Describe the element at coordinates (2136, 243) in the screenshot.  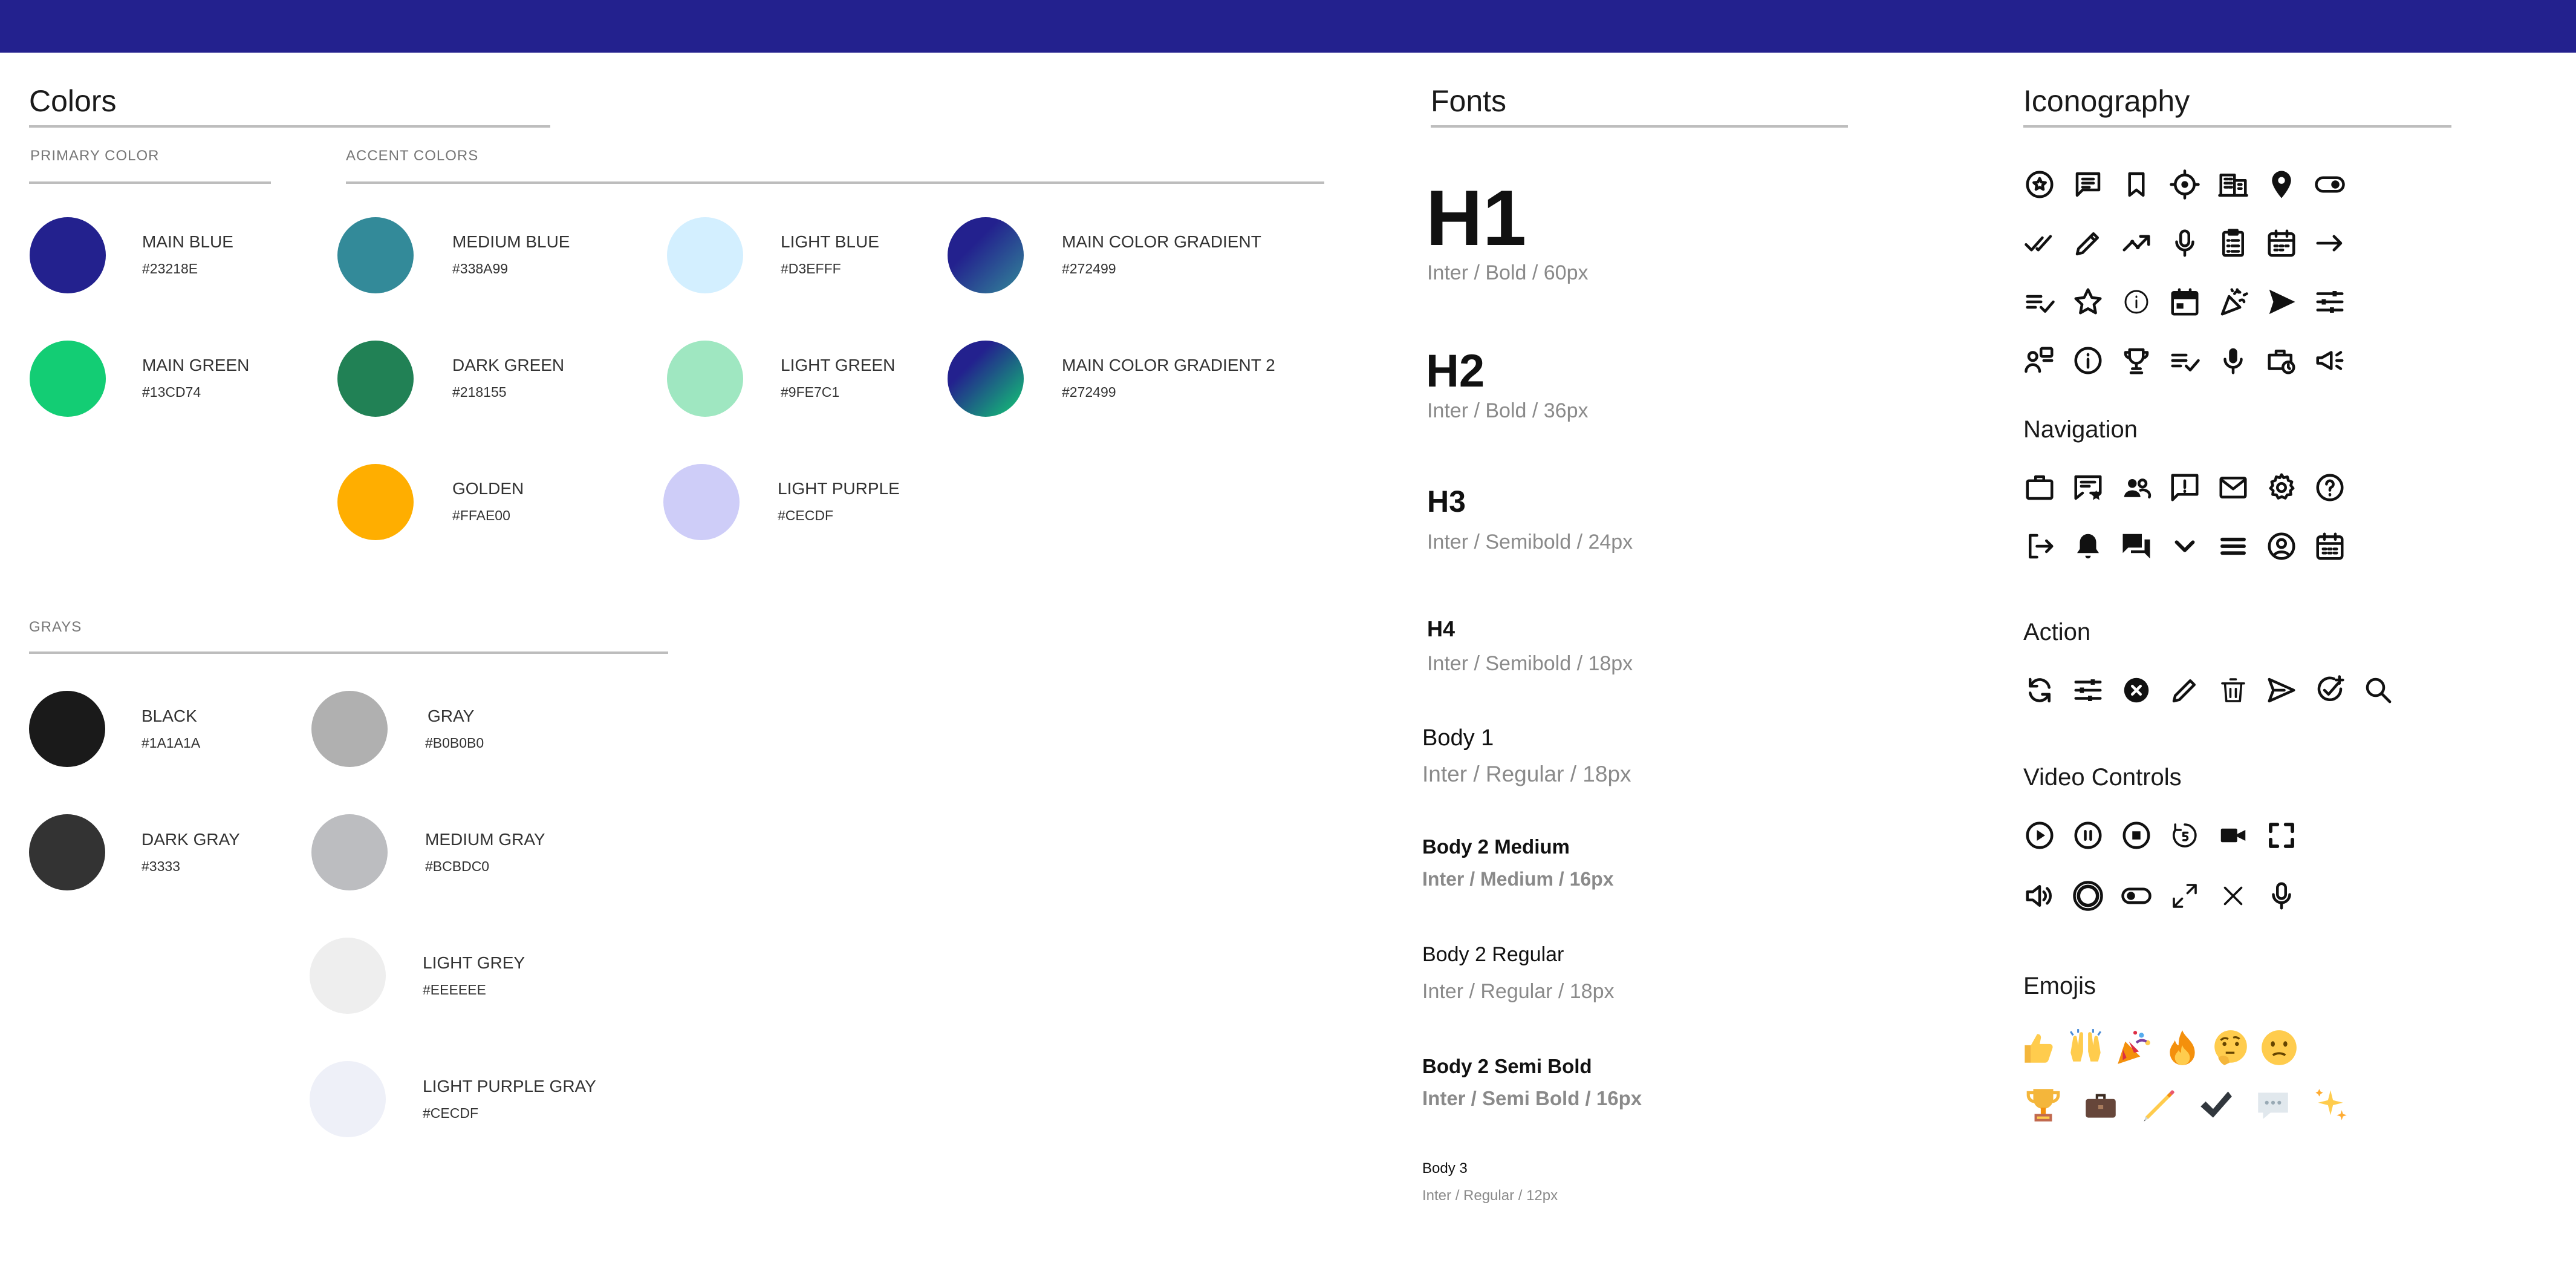
I see `trending-icon` at that location.